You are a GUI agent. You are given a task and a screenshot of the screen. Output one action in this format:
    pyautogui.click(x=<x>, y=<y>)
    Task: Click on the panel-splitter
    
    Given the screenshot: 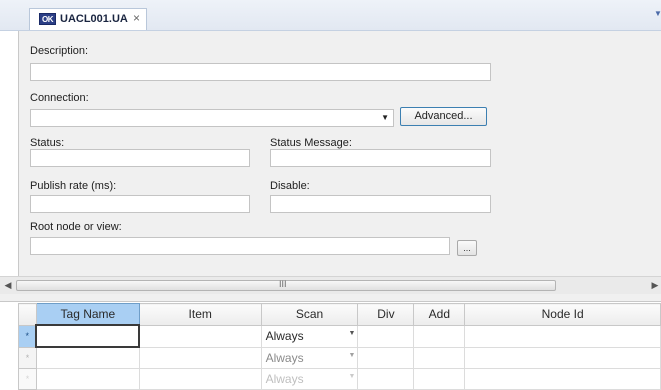 What is the action you would take?
    pyautogui.click(x=330, y=298)
    